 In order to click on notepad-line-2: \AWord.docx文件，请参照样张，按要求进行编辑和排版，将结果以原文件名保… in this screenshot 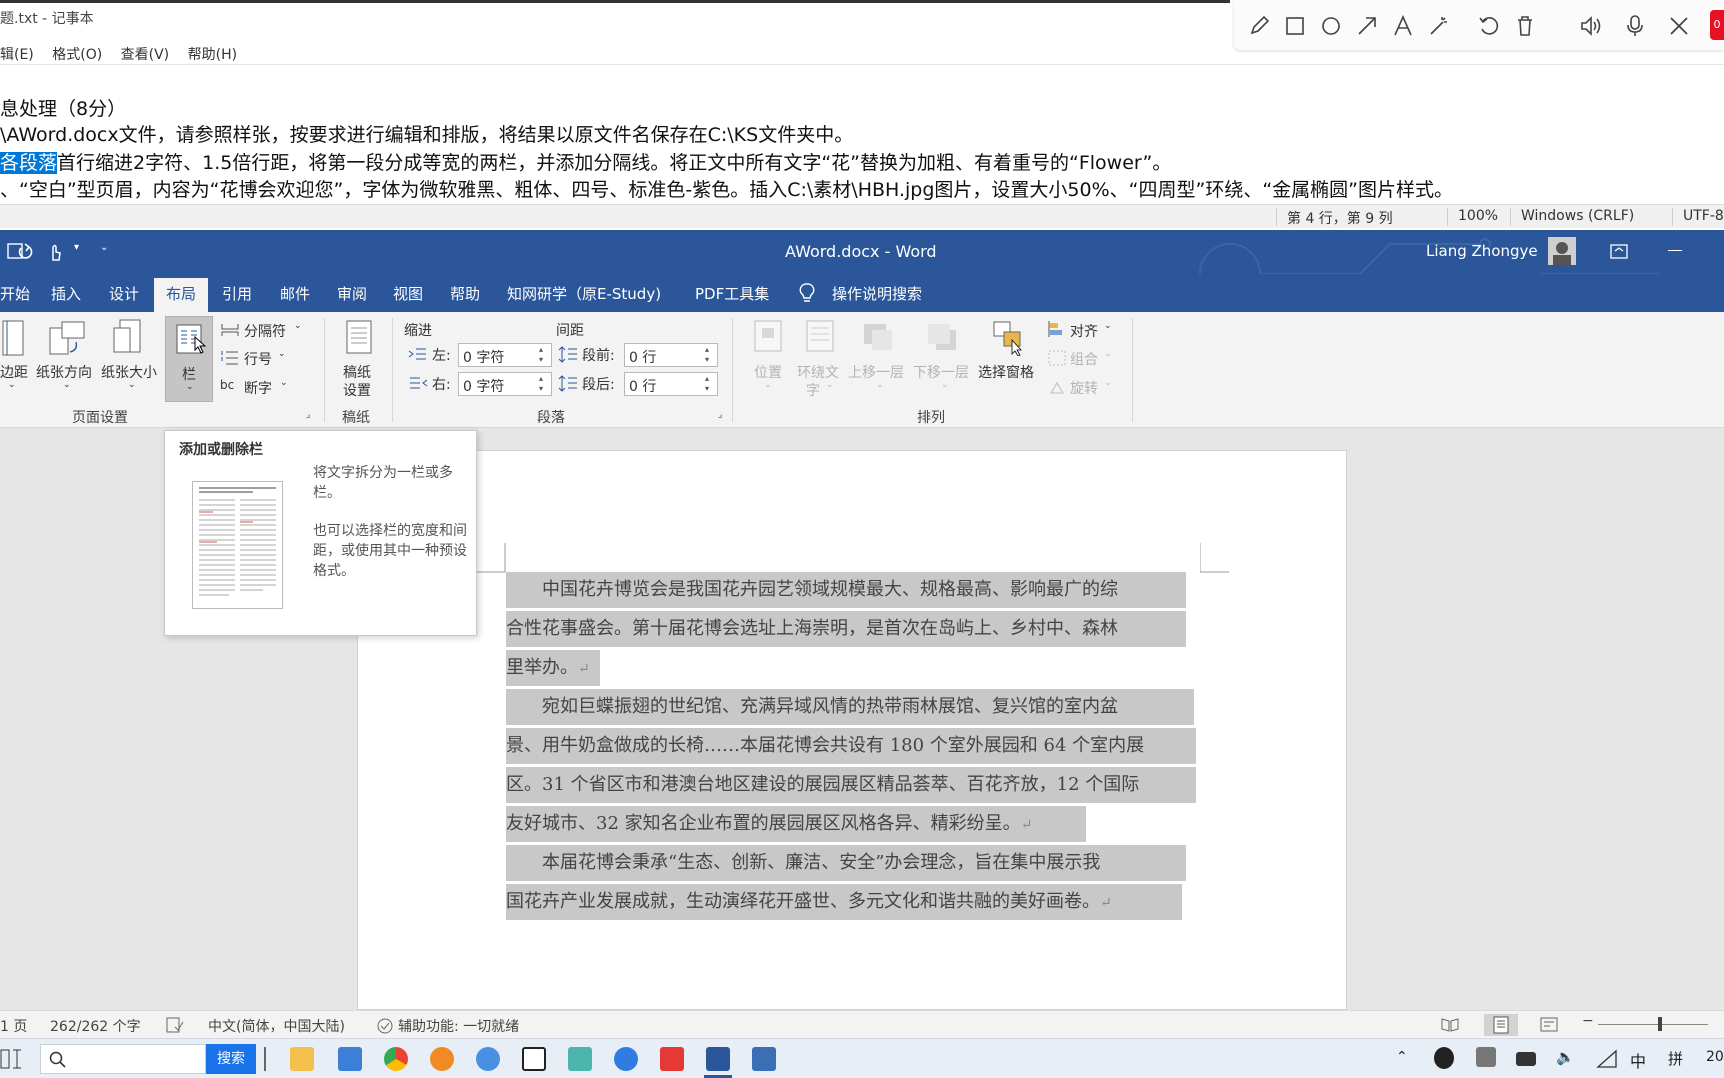, I will do `click(426, 133)`.